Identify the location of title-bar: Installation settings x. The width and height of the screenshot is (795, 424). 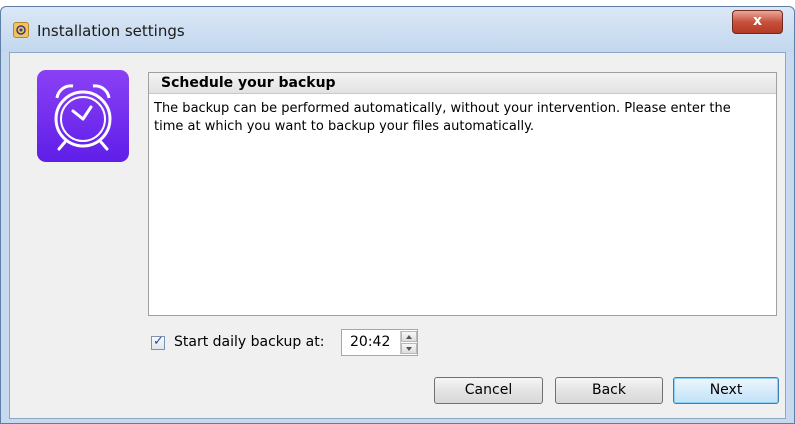
(397, 29).